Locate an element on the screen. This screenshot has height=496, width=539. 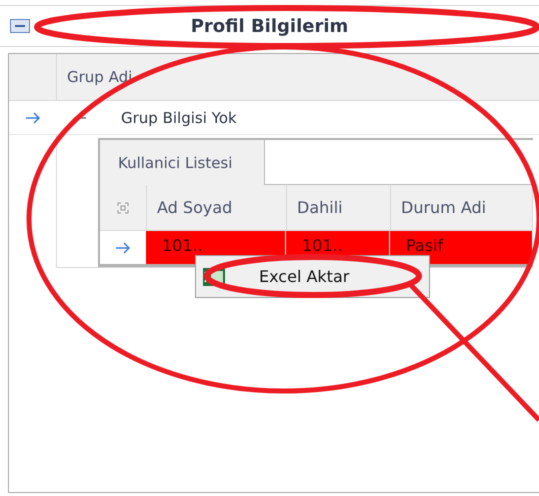
column-header: Ad Soyad is located at coordinates (217, 207).